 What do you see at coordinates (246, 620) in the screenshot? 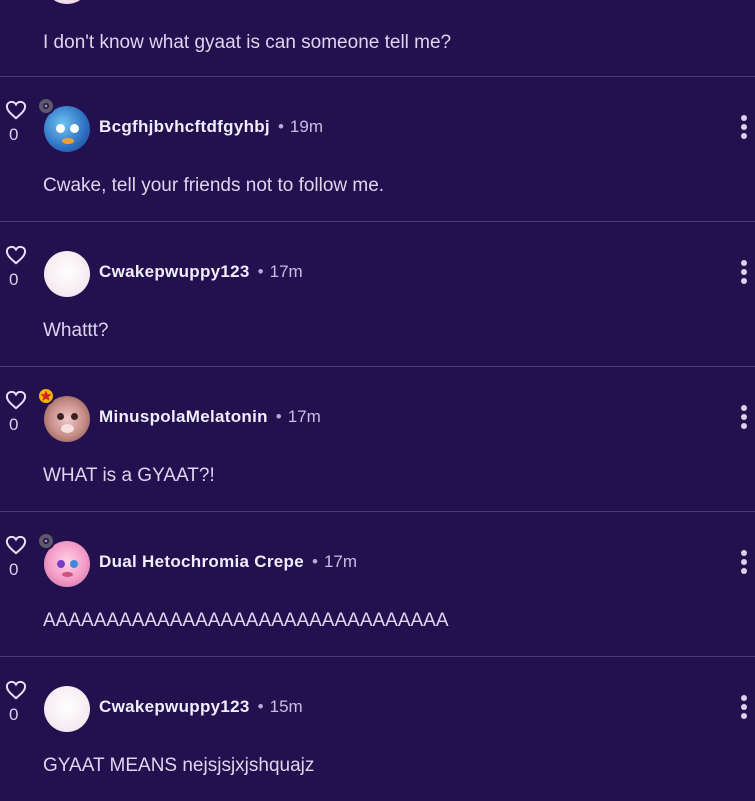
I see `comment-text: AAAAAAAAAAAAAAAAAAAAAAAAAAAAAAAA` at bounding box center [246, 620].